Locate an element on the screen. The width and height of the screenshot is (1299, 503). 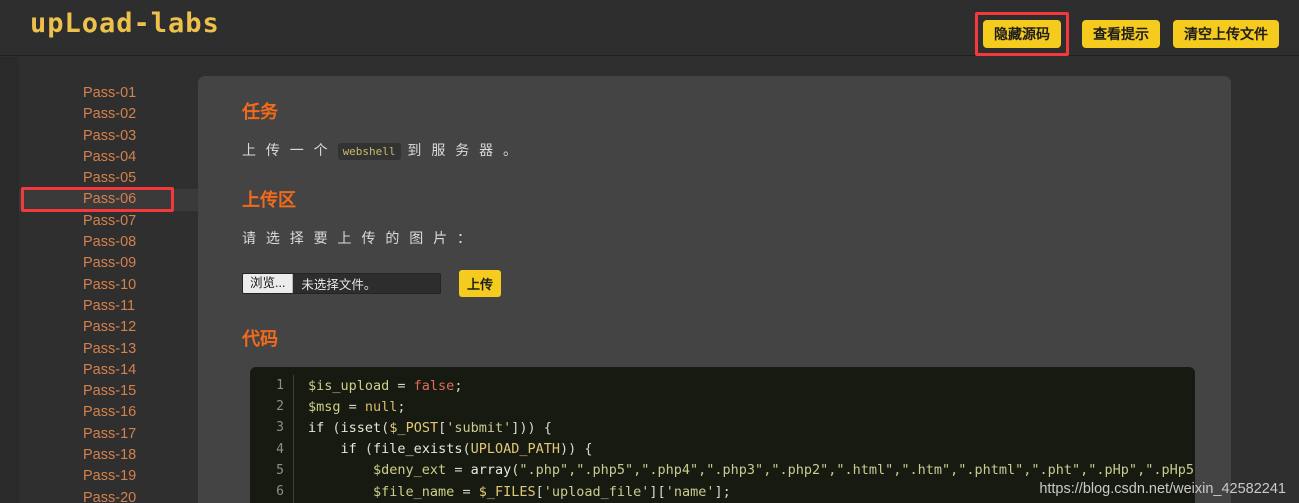
code-line-number: 4 is located at coordinates (272, 449).